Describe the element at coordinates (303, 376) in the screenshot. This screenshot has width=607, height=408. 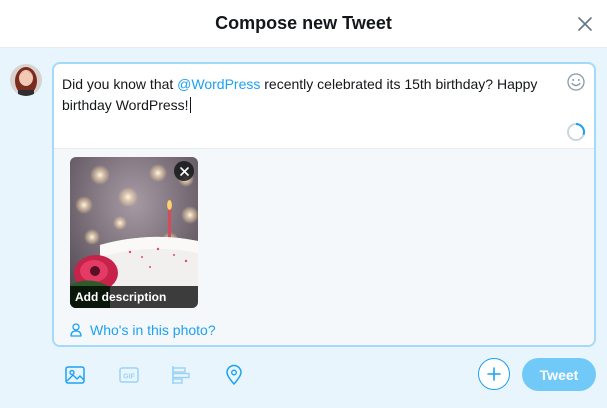
I see `compose-toolbar: GIF Tweet` at that location.